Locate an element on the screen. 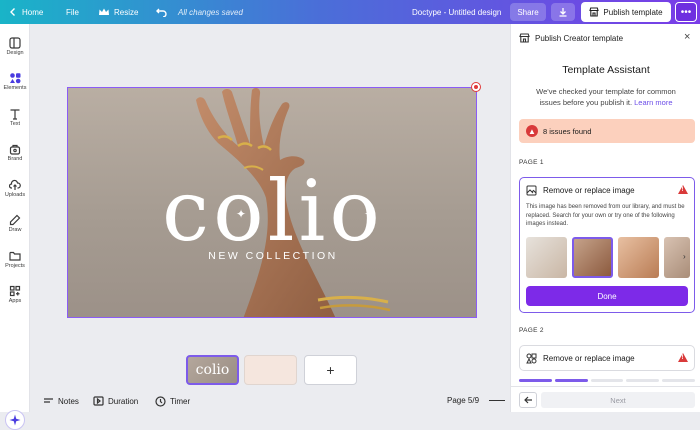 The width and height of the screenshot is (700, 430). crown-icon is located at coordinates (104, 11).